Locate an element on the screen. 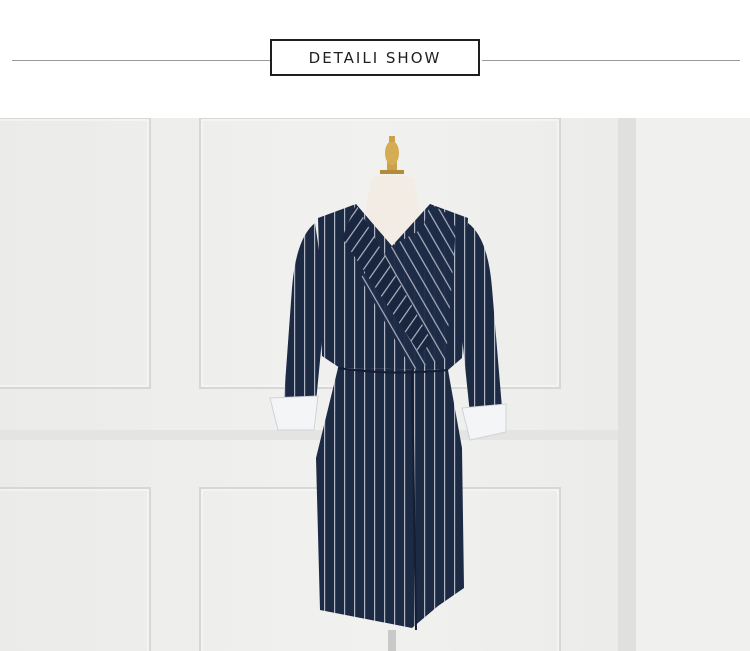 Image resolution: width=750 pixels, height=651 pixels. header-divider-right is located at coordinates (611, 60).